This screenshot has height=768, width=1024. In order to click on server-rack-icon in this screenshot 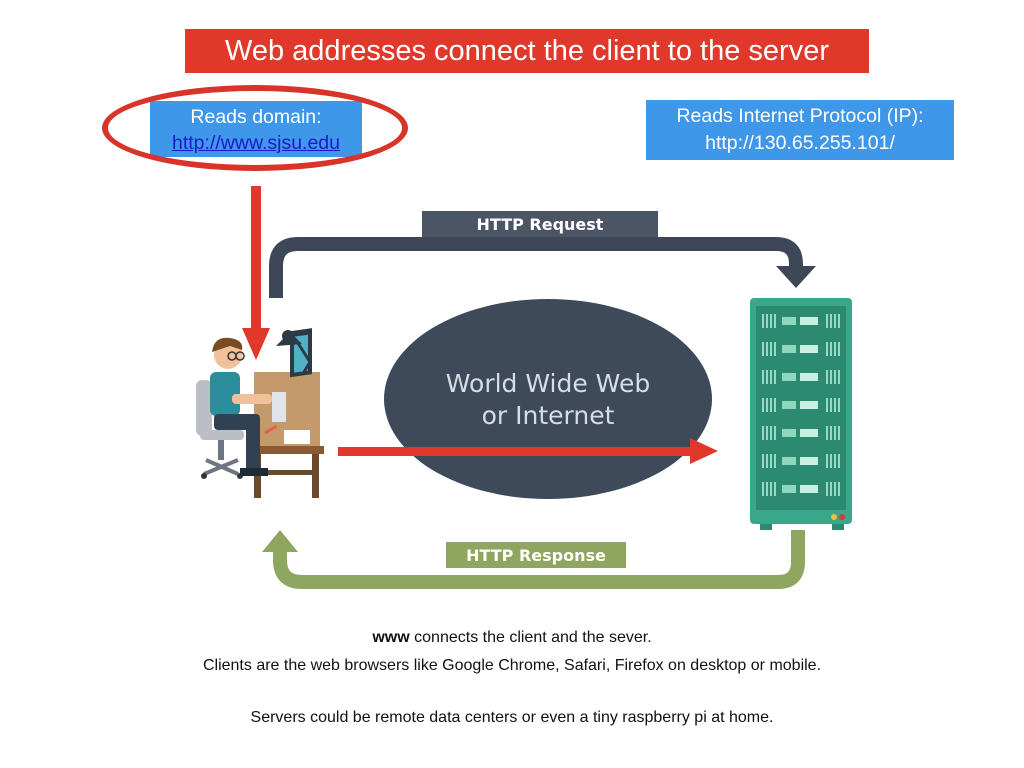, I will do `click(801, 414)`.